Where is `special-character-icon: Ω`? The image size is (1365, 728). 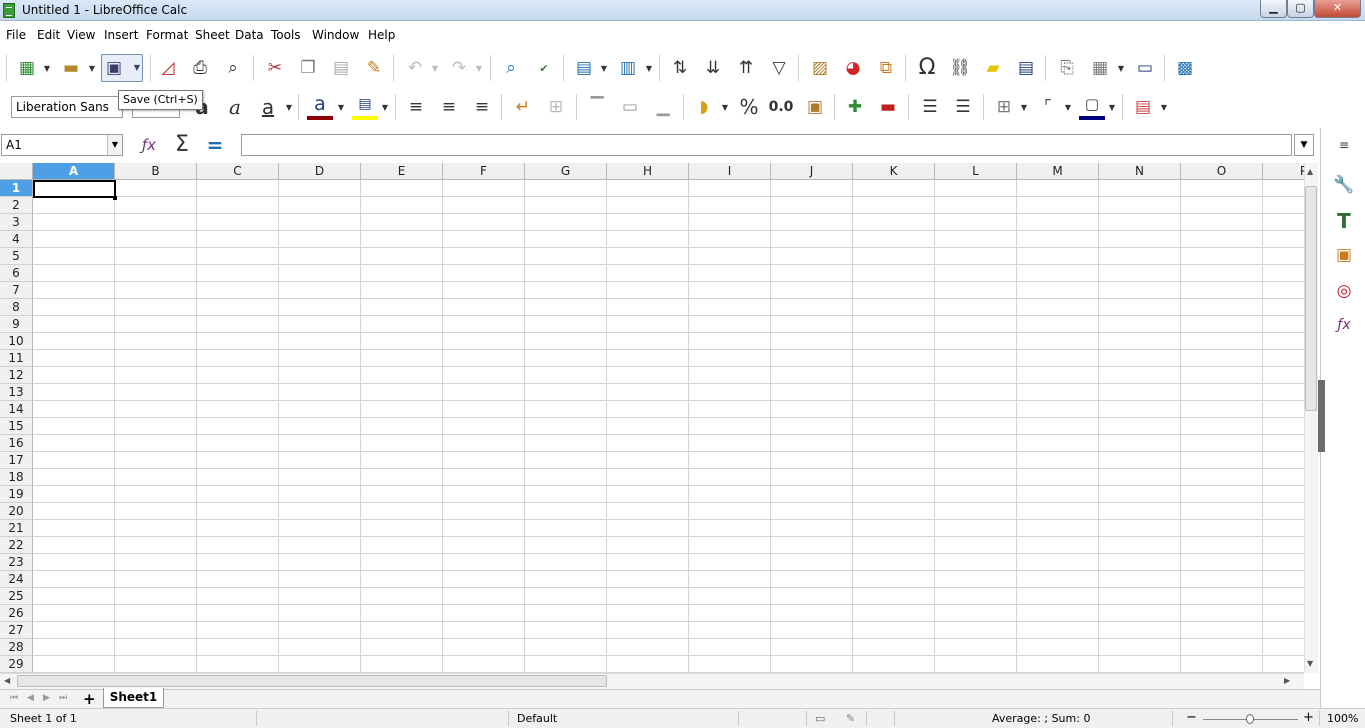
special-character-icon: Ω is located at coordinates (927, 68).